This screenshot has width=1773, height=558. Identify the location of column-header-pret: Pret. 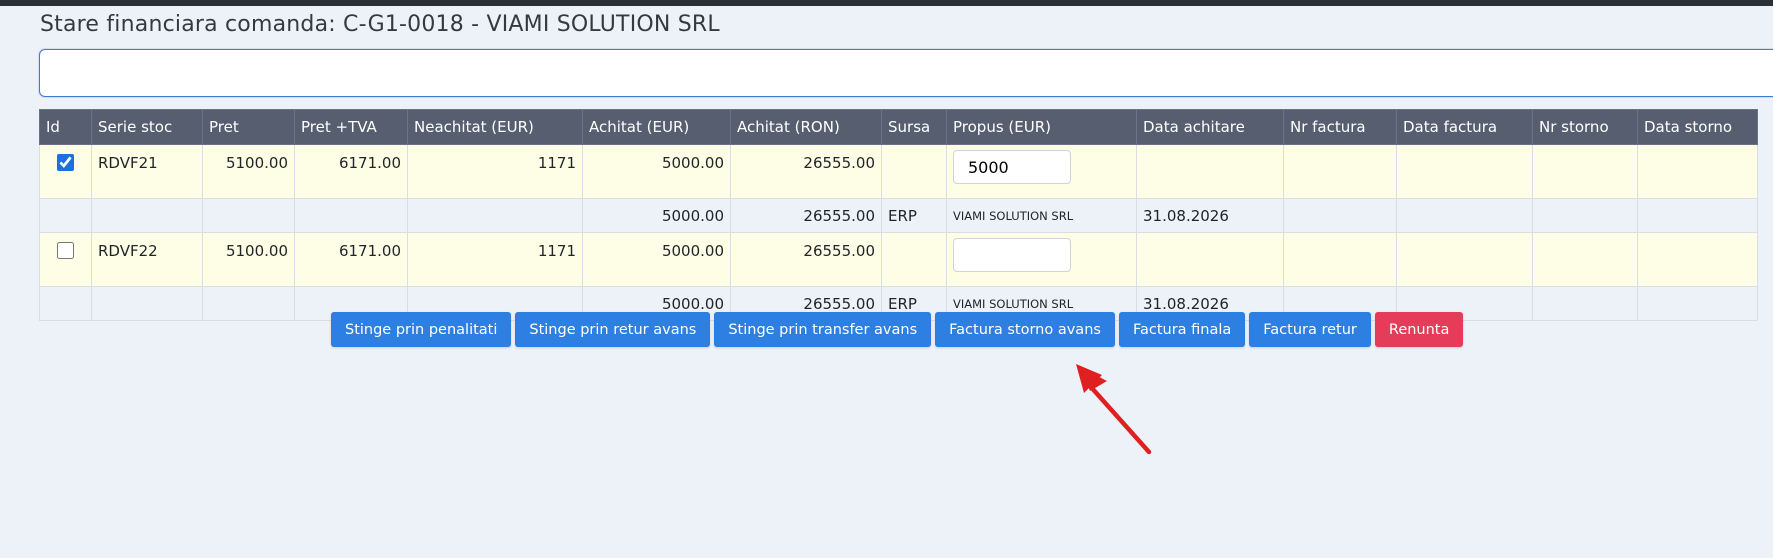
(248, 127).